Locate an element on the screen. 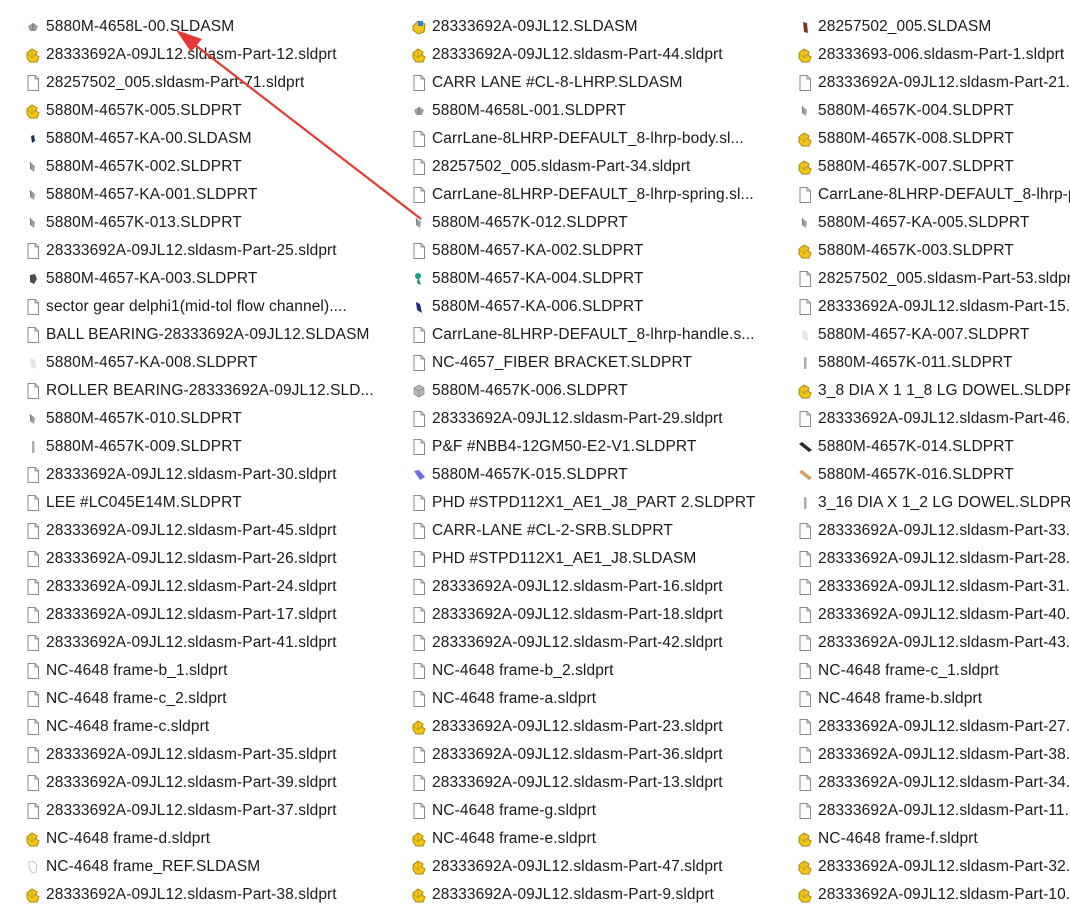 The width and height of the screenshot is (1070, 910). file-item: 28333692A-09JL12.sldasm-Part-9.sldprt is located at coordinates (585, 895).